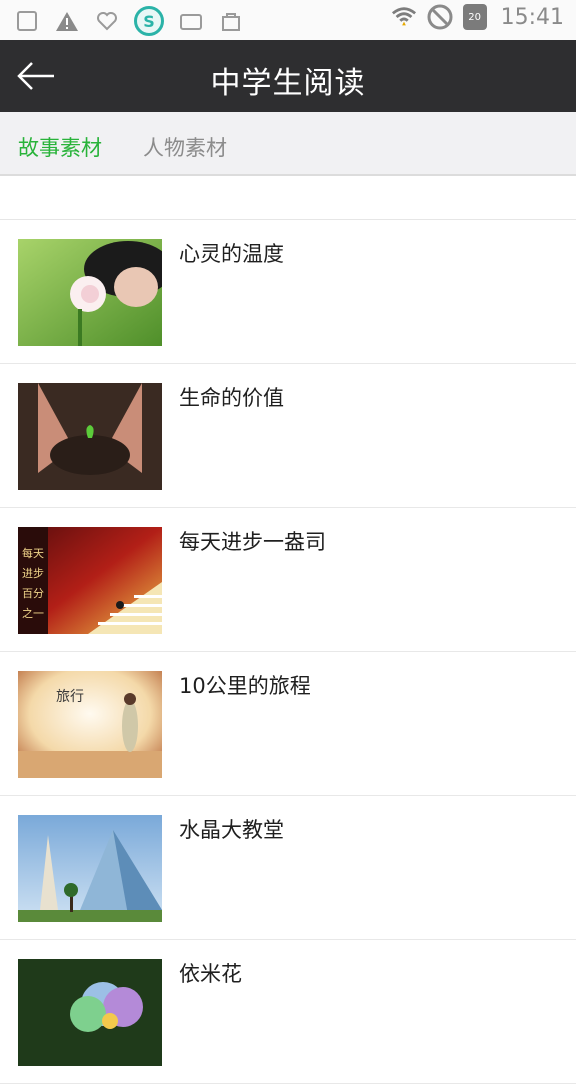  What do you see at coordinates (70, 697) in the screenshot?
I see `thumbnail-caption: 旅行` at bounding box center [70, 697].